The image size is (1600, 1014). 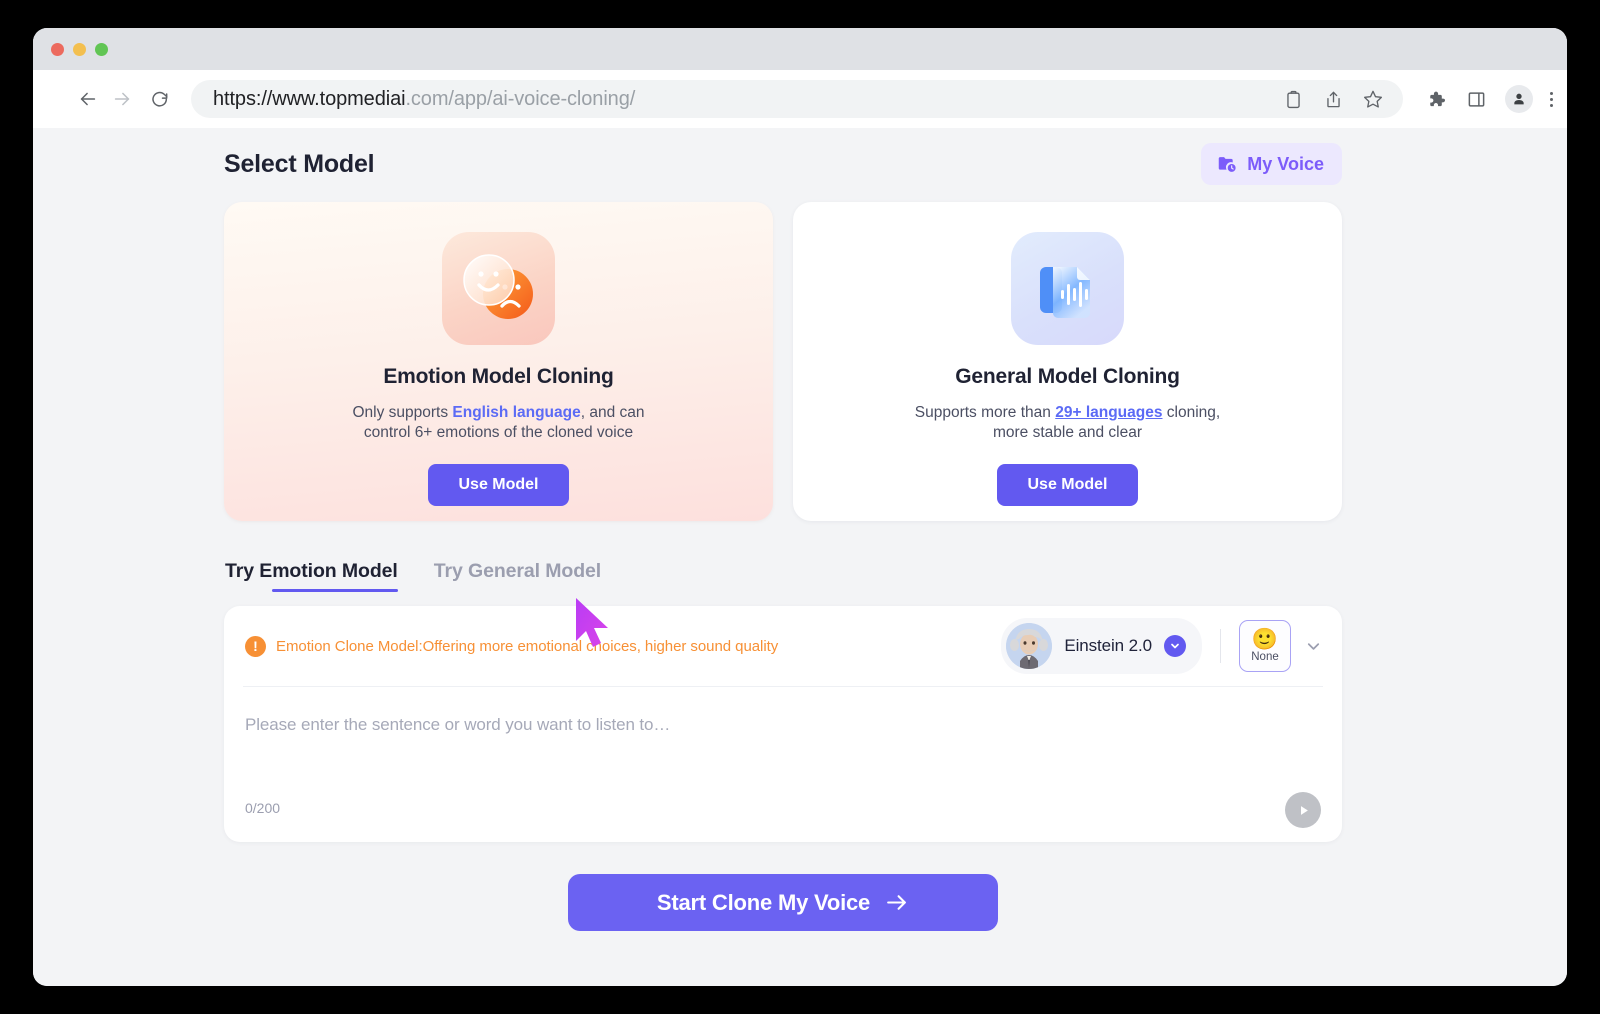 What do you see at coordinates (1067, 288) in the screenshot?
I see `document-waveform-icon` at bounding box center [1067, 288].